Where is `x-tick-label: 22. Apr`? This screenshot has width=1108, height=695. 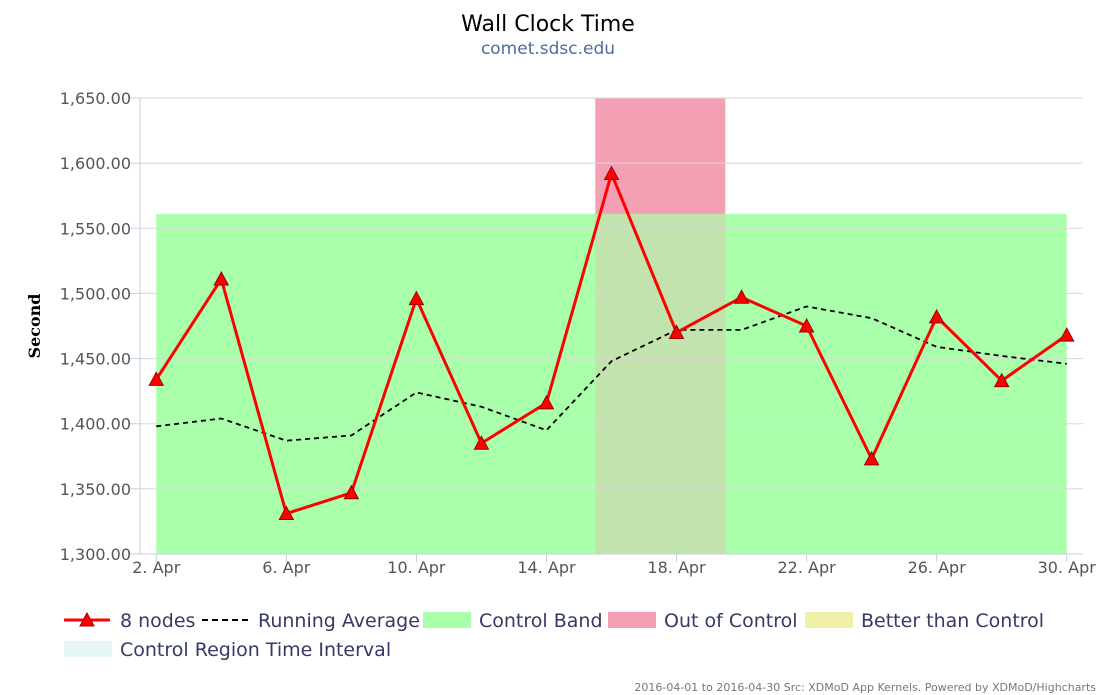
x-tick-label: 22. Apr is located at coordinates (806, 567).